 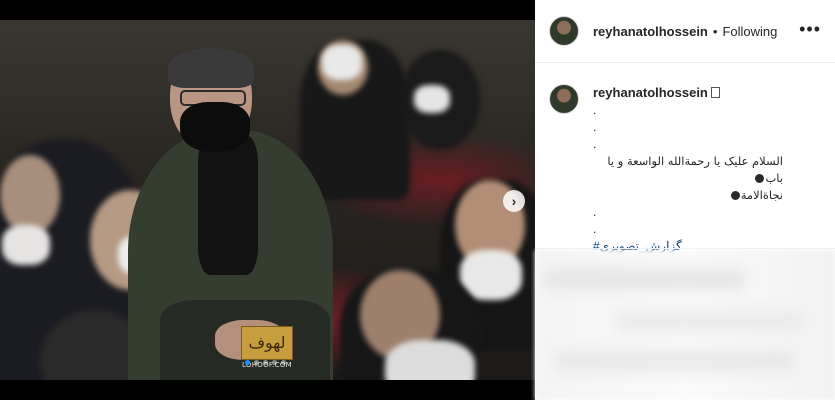 What do you see at coordinates (810, 31) in the screenshot?
I see `more-options-icon: •••` at bounding box center [810, 31].